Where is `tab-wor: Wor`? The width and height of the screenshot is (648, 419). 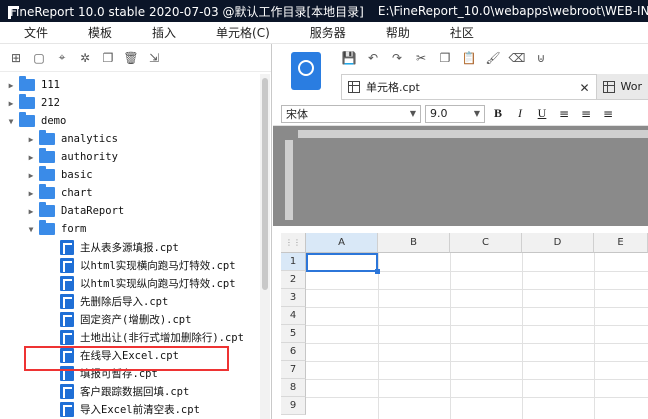
tab-wor: Wor is located at coordinates (622, 86).